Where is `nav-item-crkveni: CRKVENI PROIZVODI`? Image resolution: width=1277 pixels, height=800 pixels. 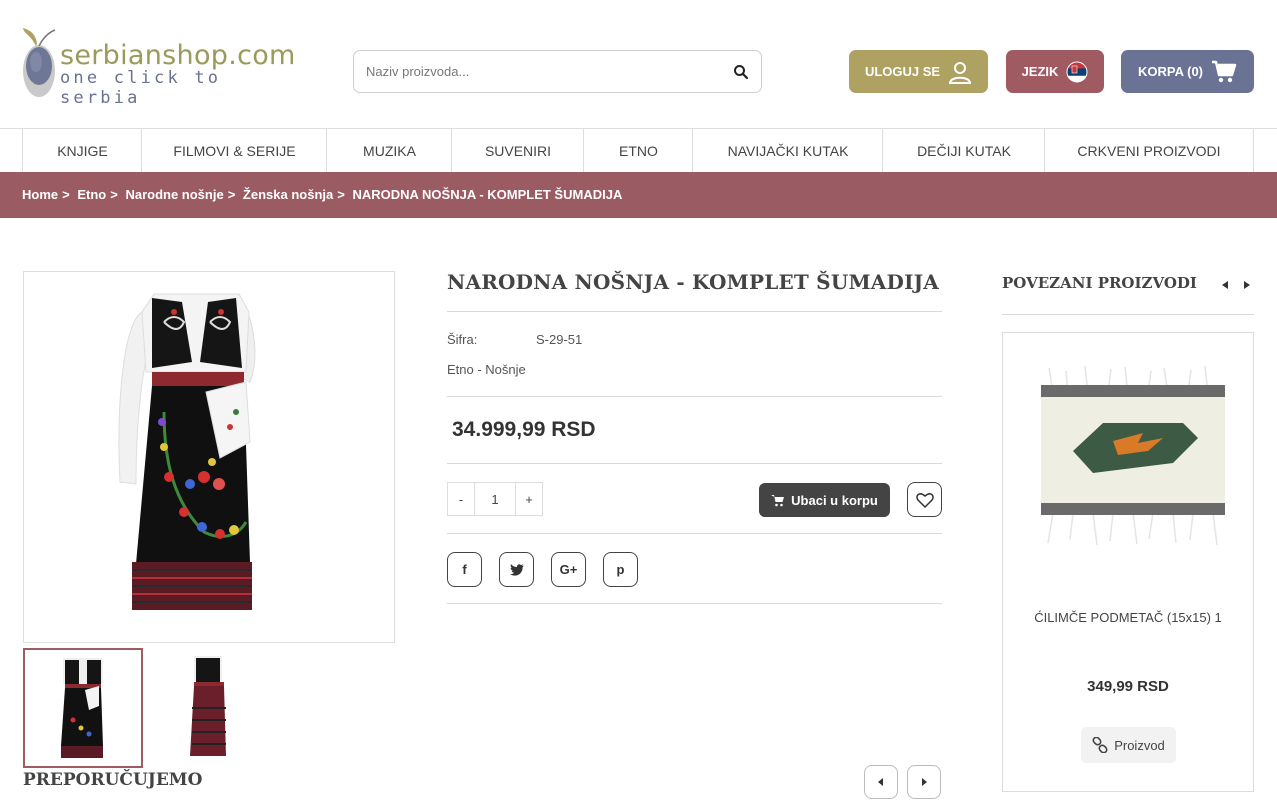 nav-item-crkveni: CRKVENI PROIZVODI is located at coordinates (1149, 150).